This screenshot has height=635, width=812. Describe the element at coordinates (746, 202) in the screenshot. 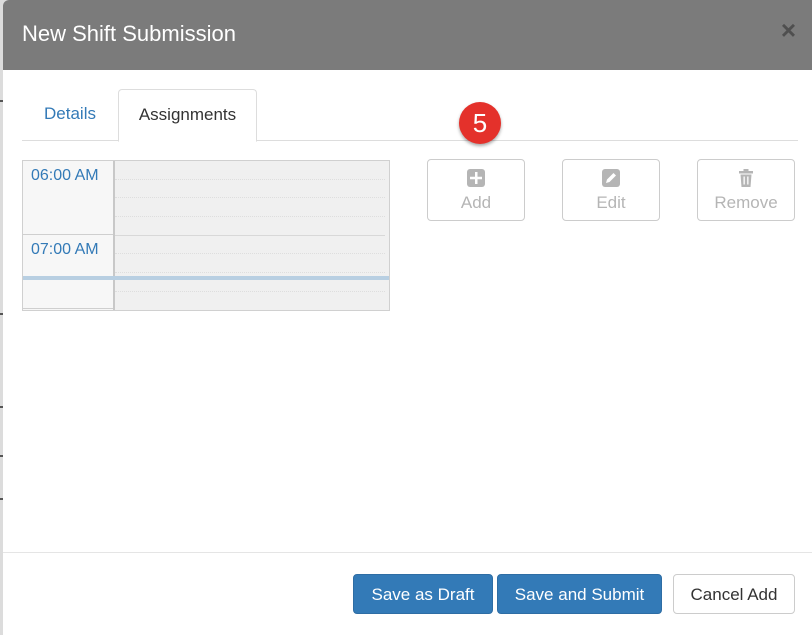

I see `remove-label: Remove` at that location.